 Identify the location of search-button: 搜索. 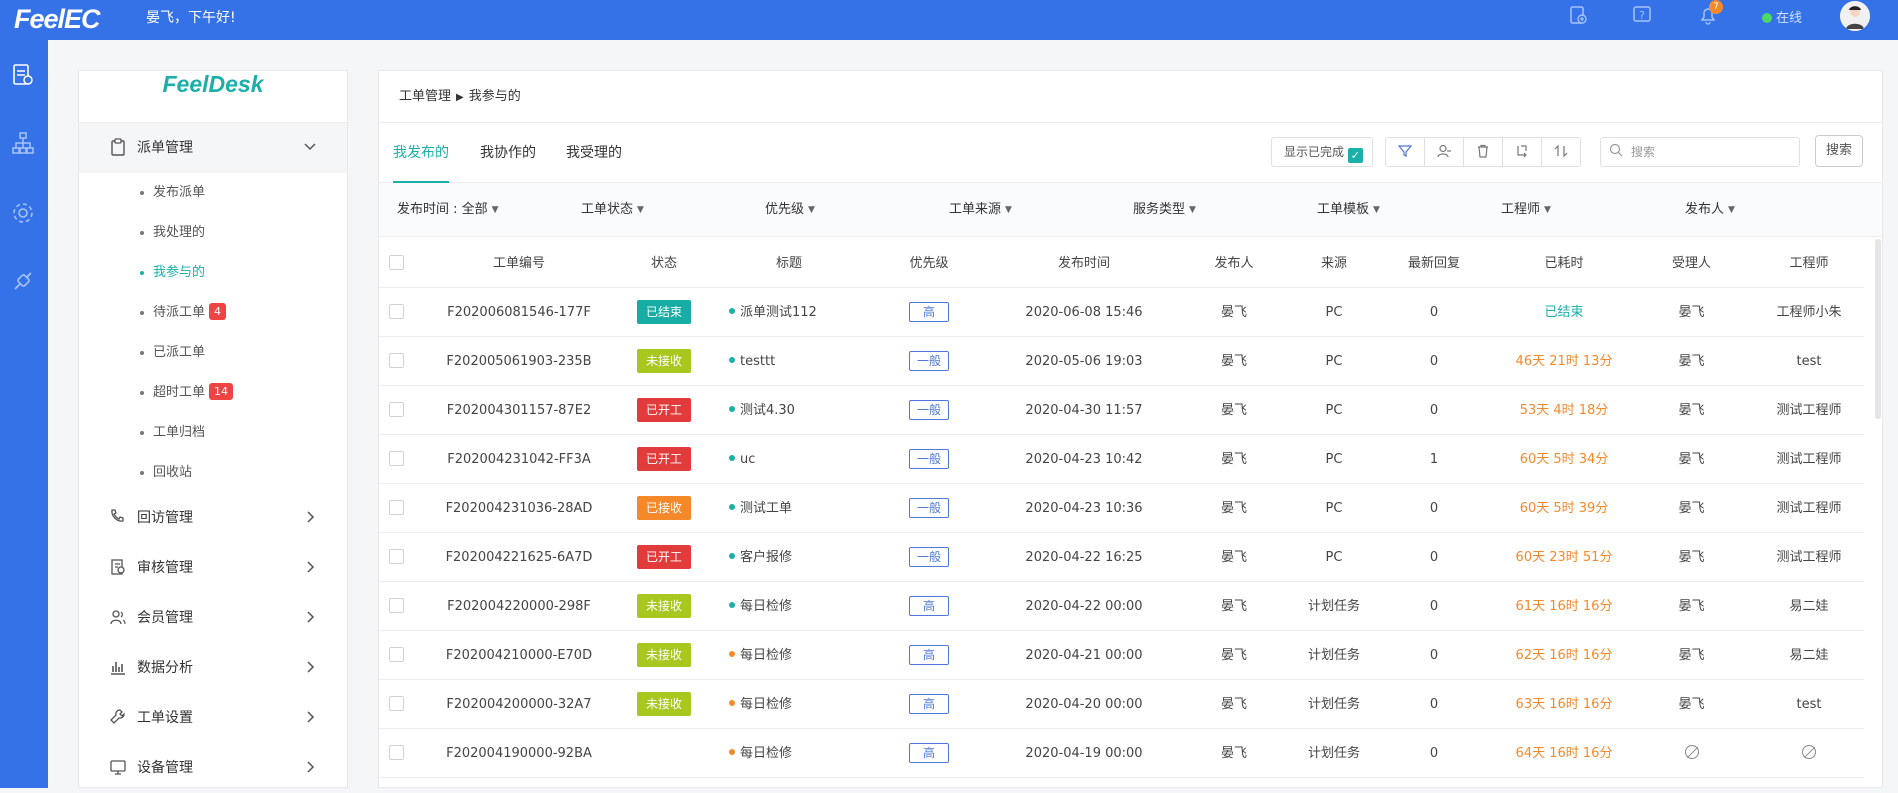
(1839, 151).